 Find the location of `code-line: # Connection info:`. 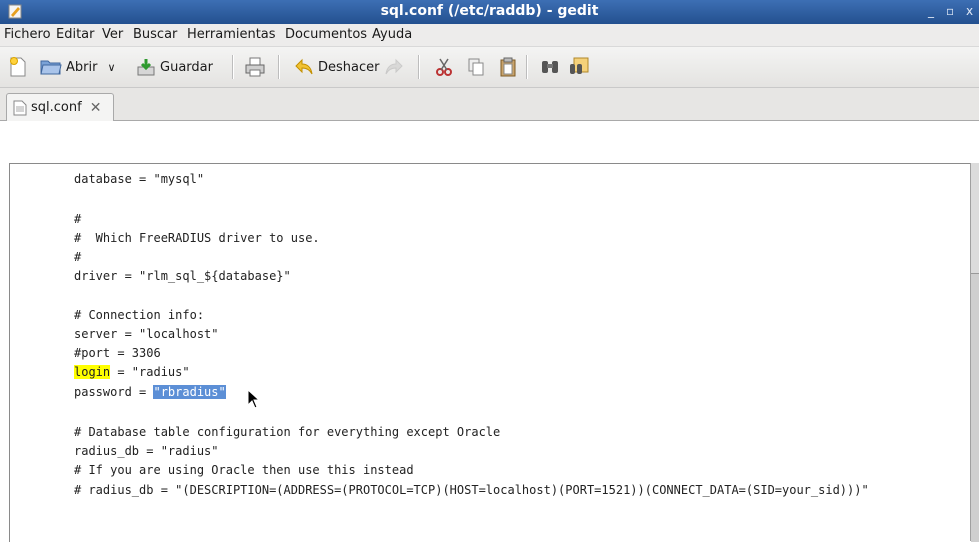

code-line: # Connection info: is located at coordinates (139, 315).